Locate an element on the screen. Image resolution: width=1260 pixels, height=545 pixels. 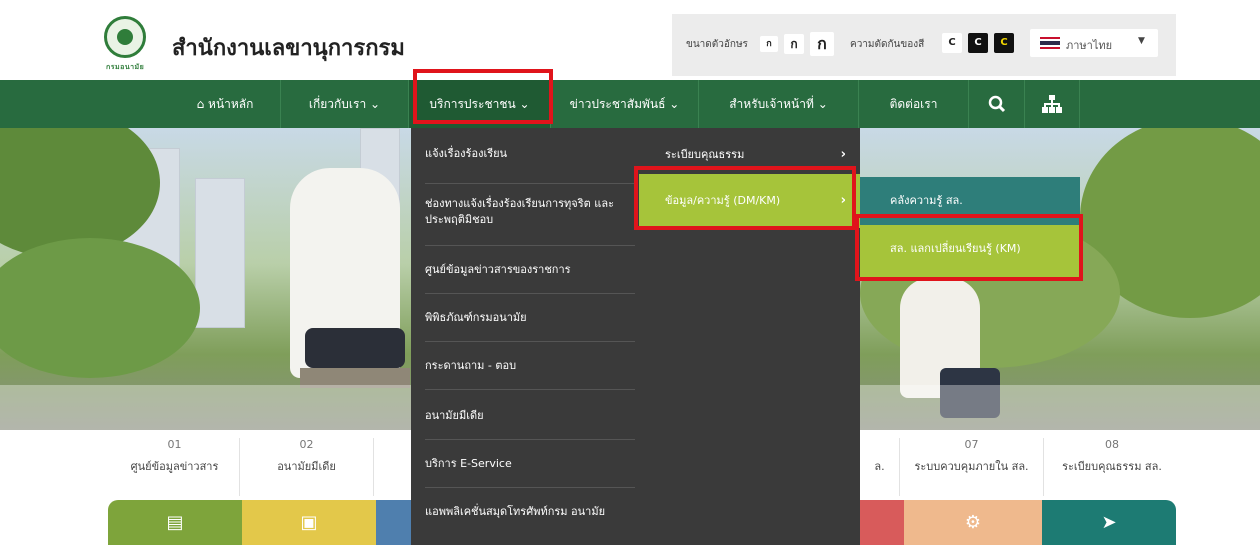
menu-item-phonebook-app: แอพพลิเคชั่นสมุดโทรศัพท์กรม อนามัย is located at coordinates (530, 522).